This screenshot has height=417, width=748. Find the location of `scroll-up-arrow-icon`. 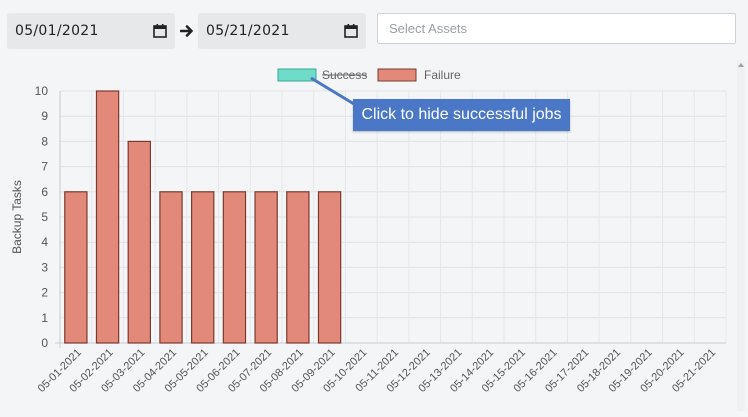

scroll-up-arrow-icon is located at coordinates (741, 65).